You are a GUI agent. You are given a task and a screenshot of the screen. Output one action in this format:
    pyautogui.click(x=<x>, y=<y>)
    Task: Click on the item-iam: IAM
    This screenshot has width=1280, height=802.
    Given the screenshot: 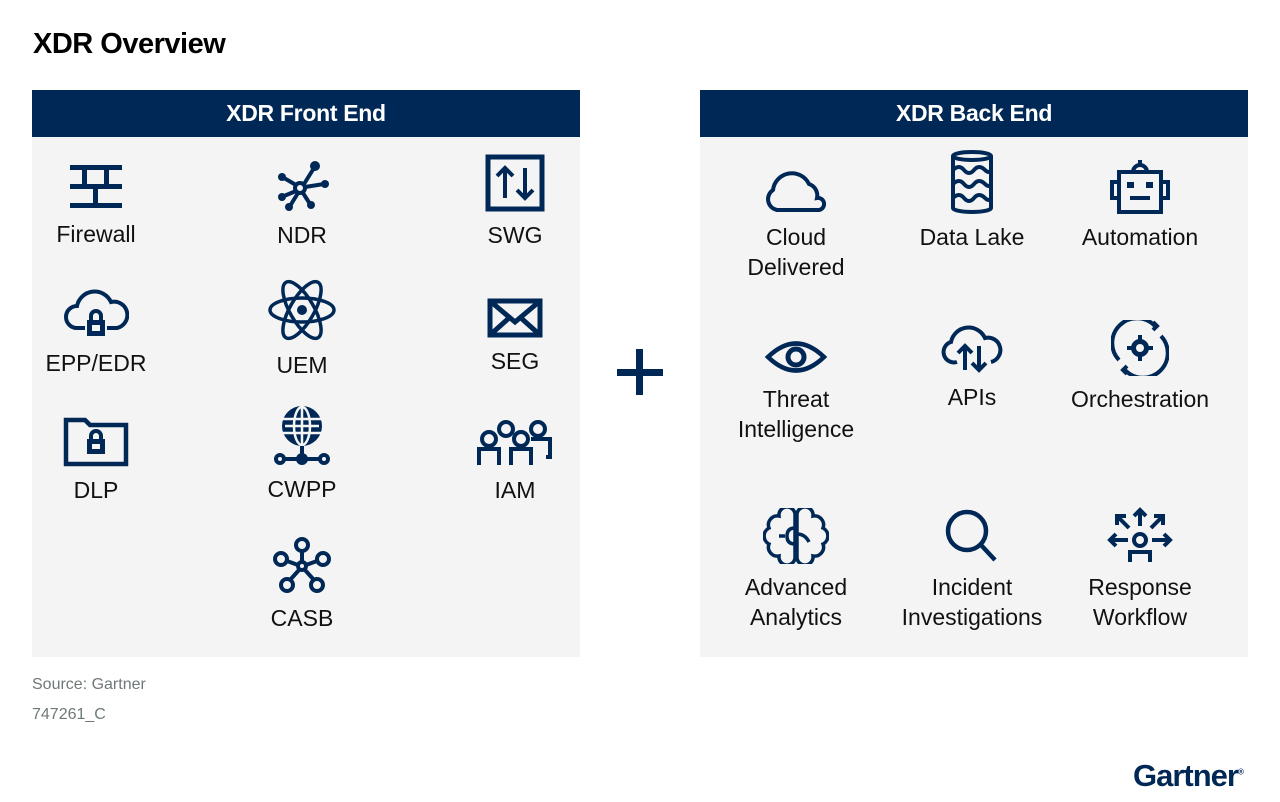 What is the action you would take?
    pyautogui.click(x=515, y=461)
    